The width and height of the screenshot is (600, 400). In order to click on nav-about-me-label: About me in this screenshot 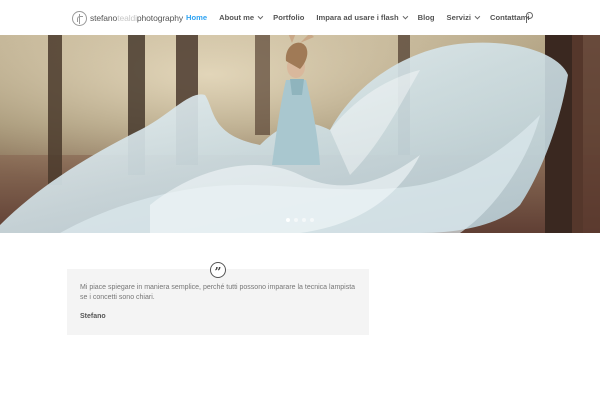, I will do `click(237, 17)`.